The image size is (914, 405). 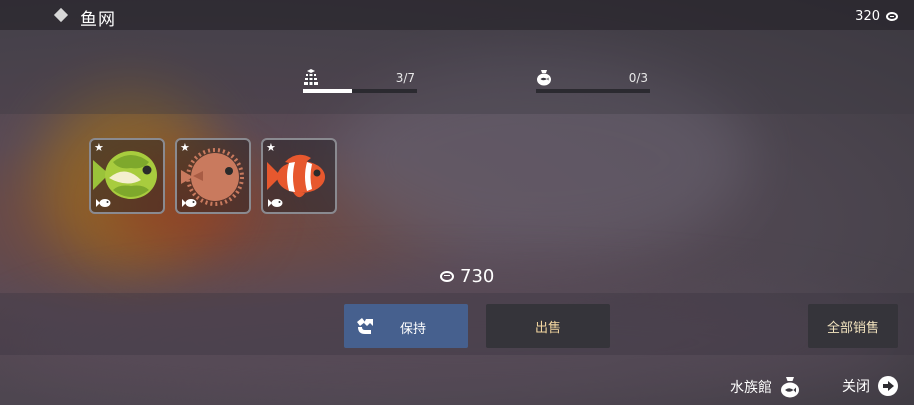 What do you see at coordinates (61, 15) in the screenshot?
I see `diamond-icon` at bounding box center [61, 15].